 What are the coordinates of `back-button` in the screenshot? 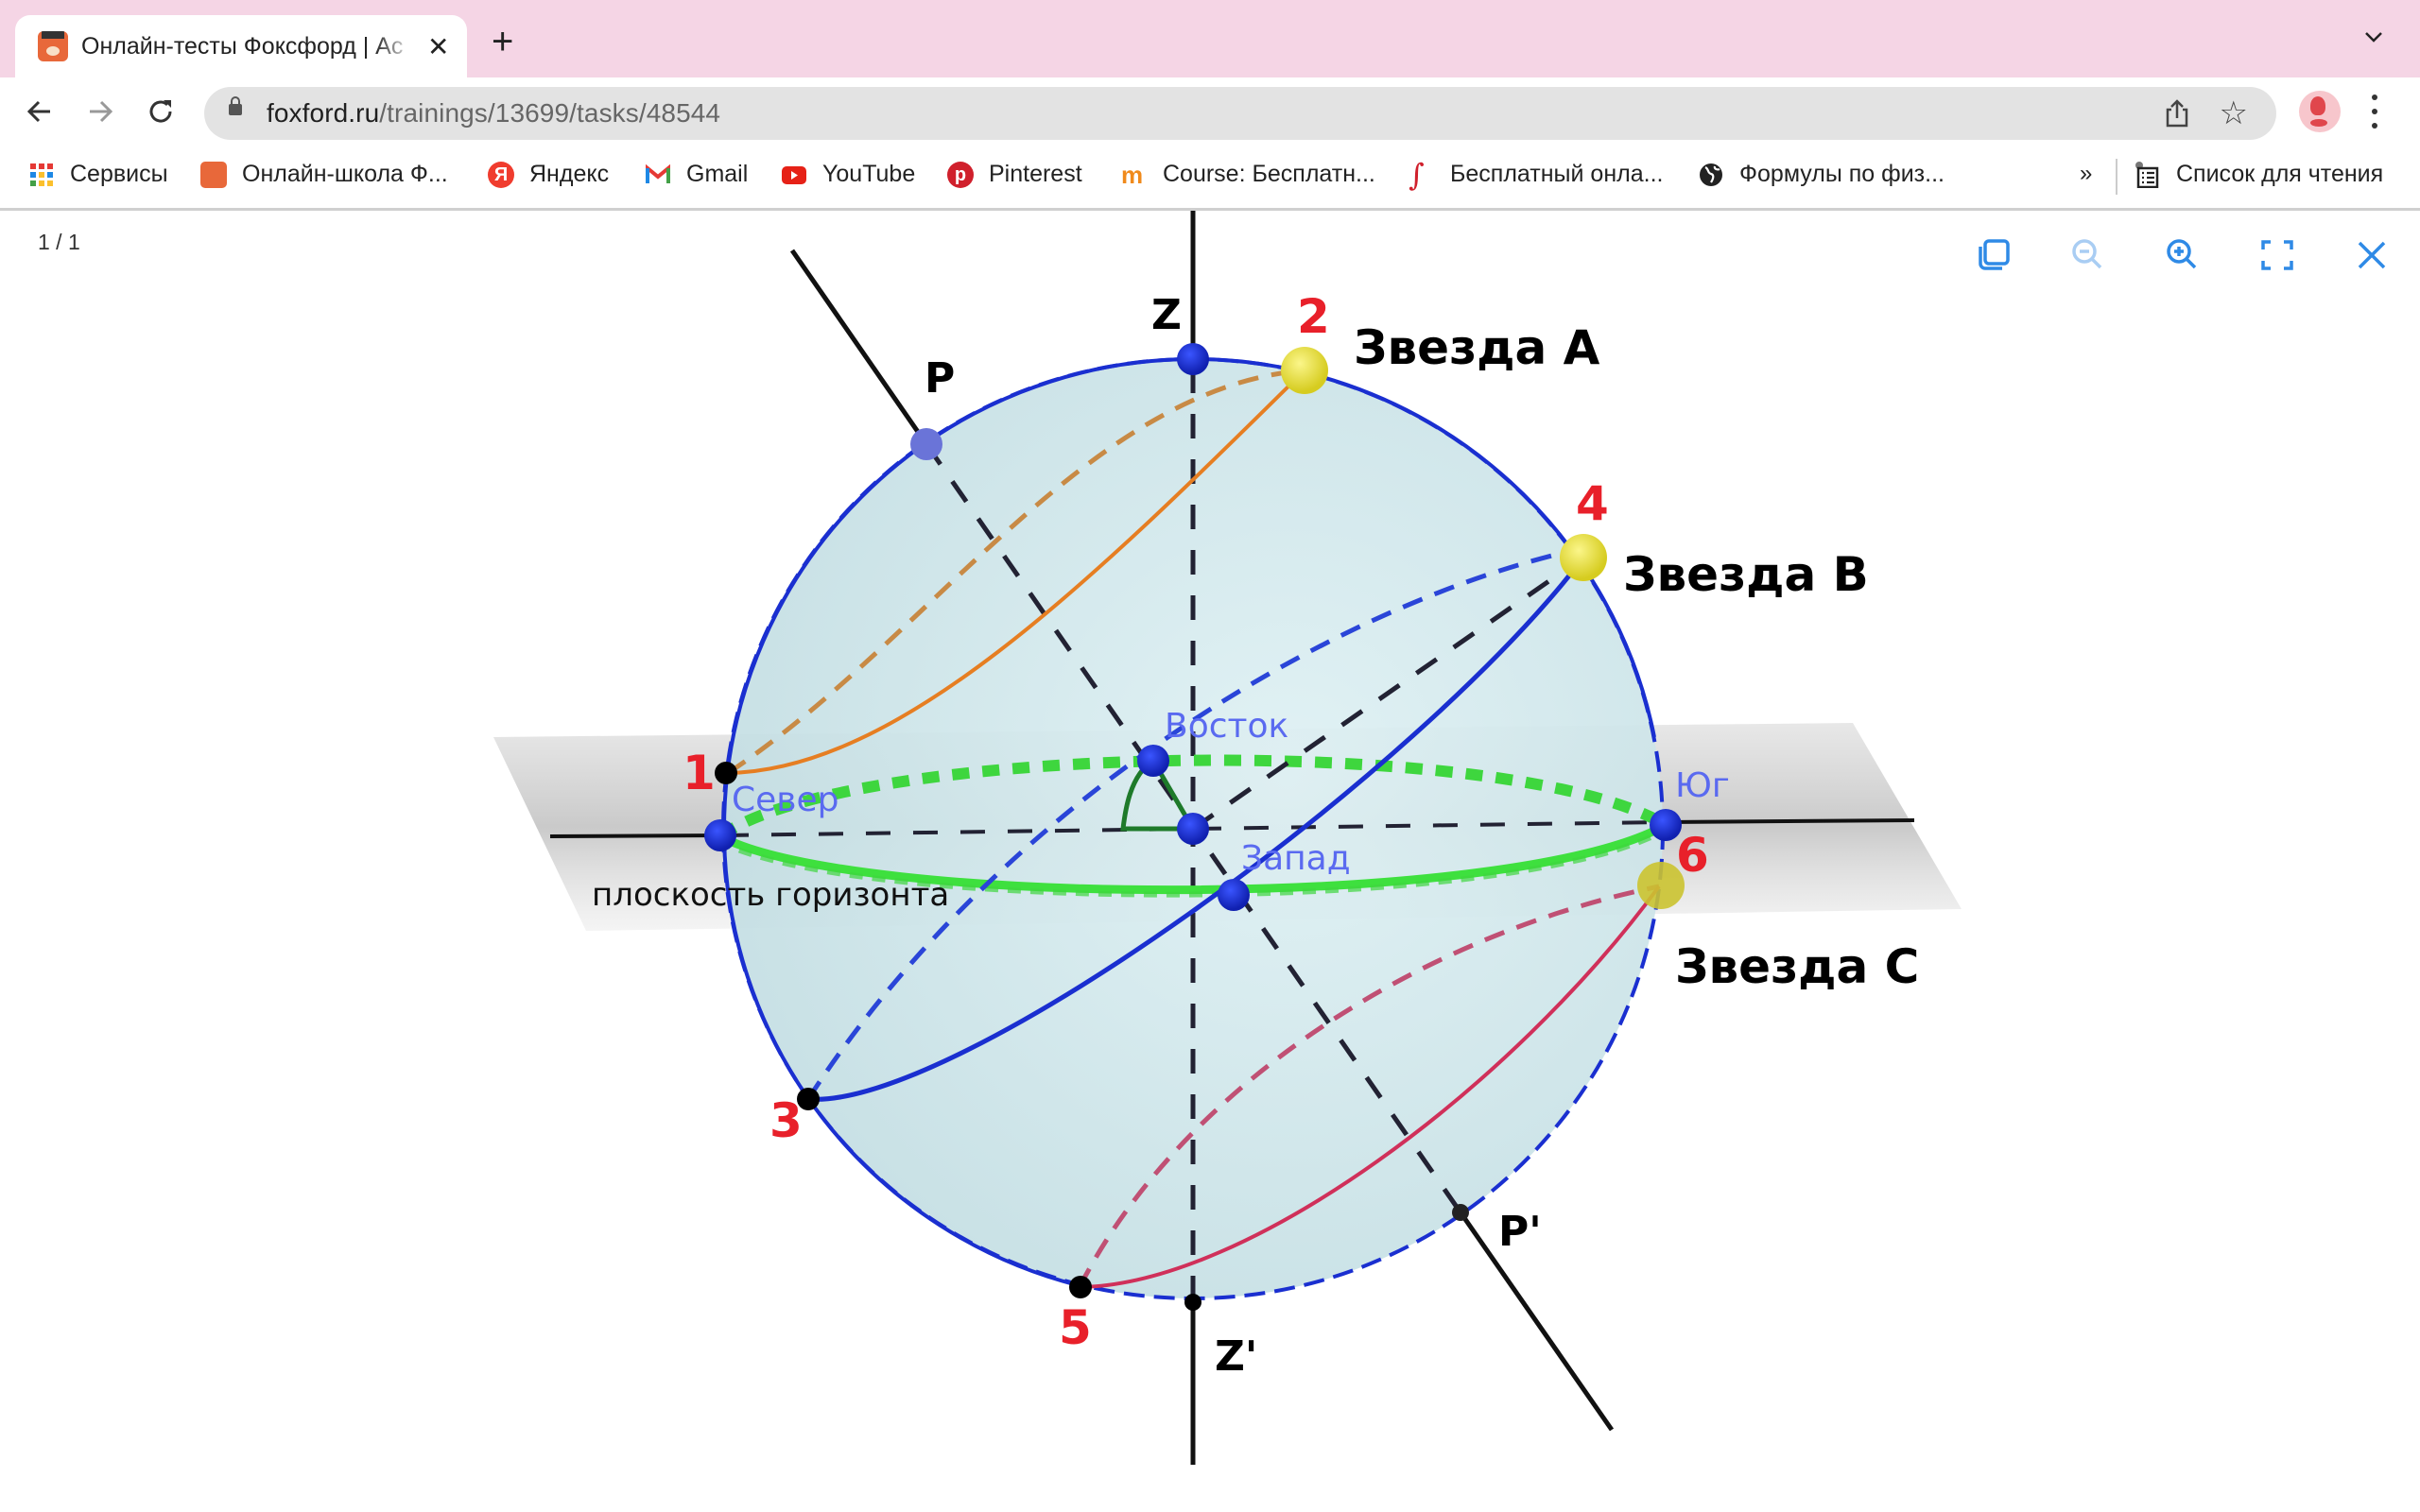 It's located at (39, 111).